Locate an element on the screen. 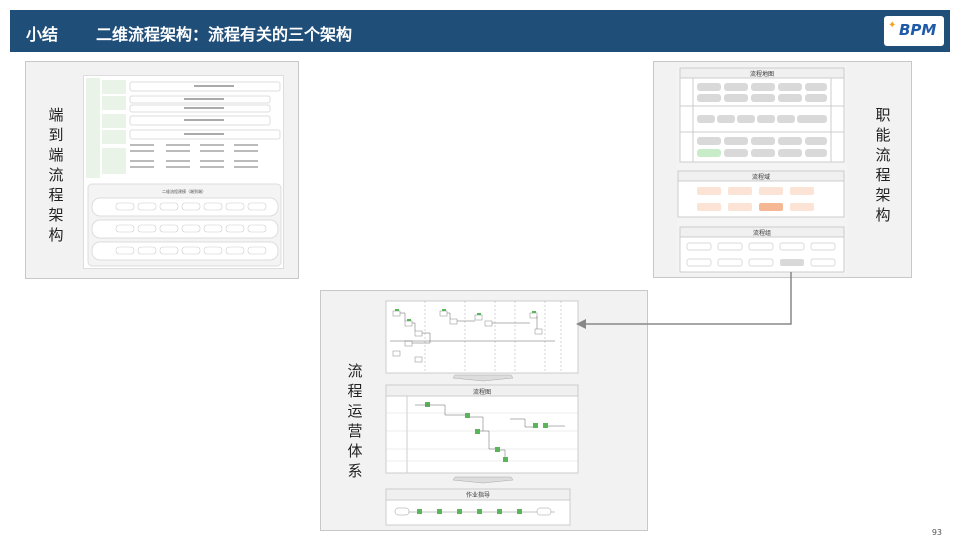 The width and height of the screenshot is (960, 540). e2e-panel-title: 二维流程建模（端到端） is located at coordinates (184, 191).